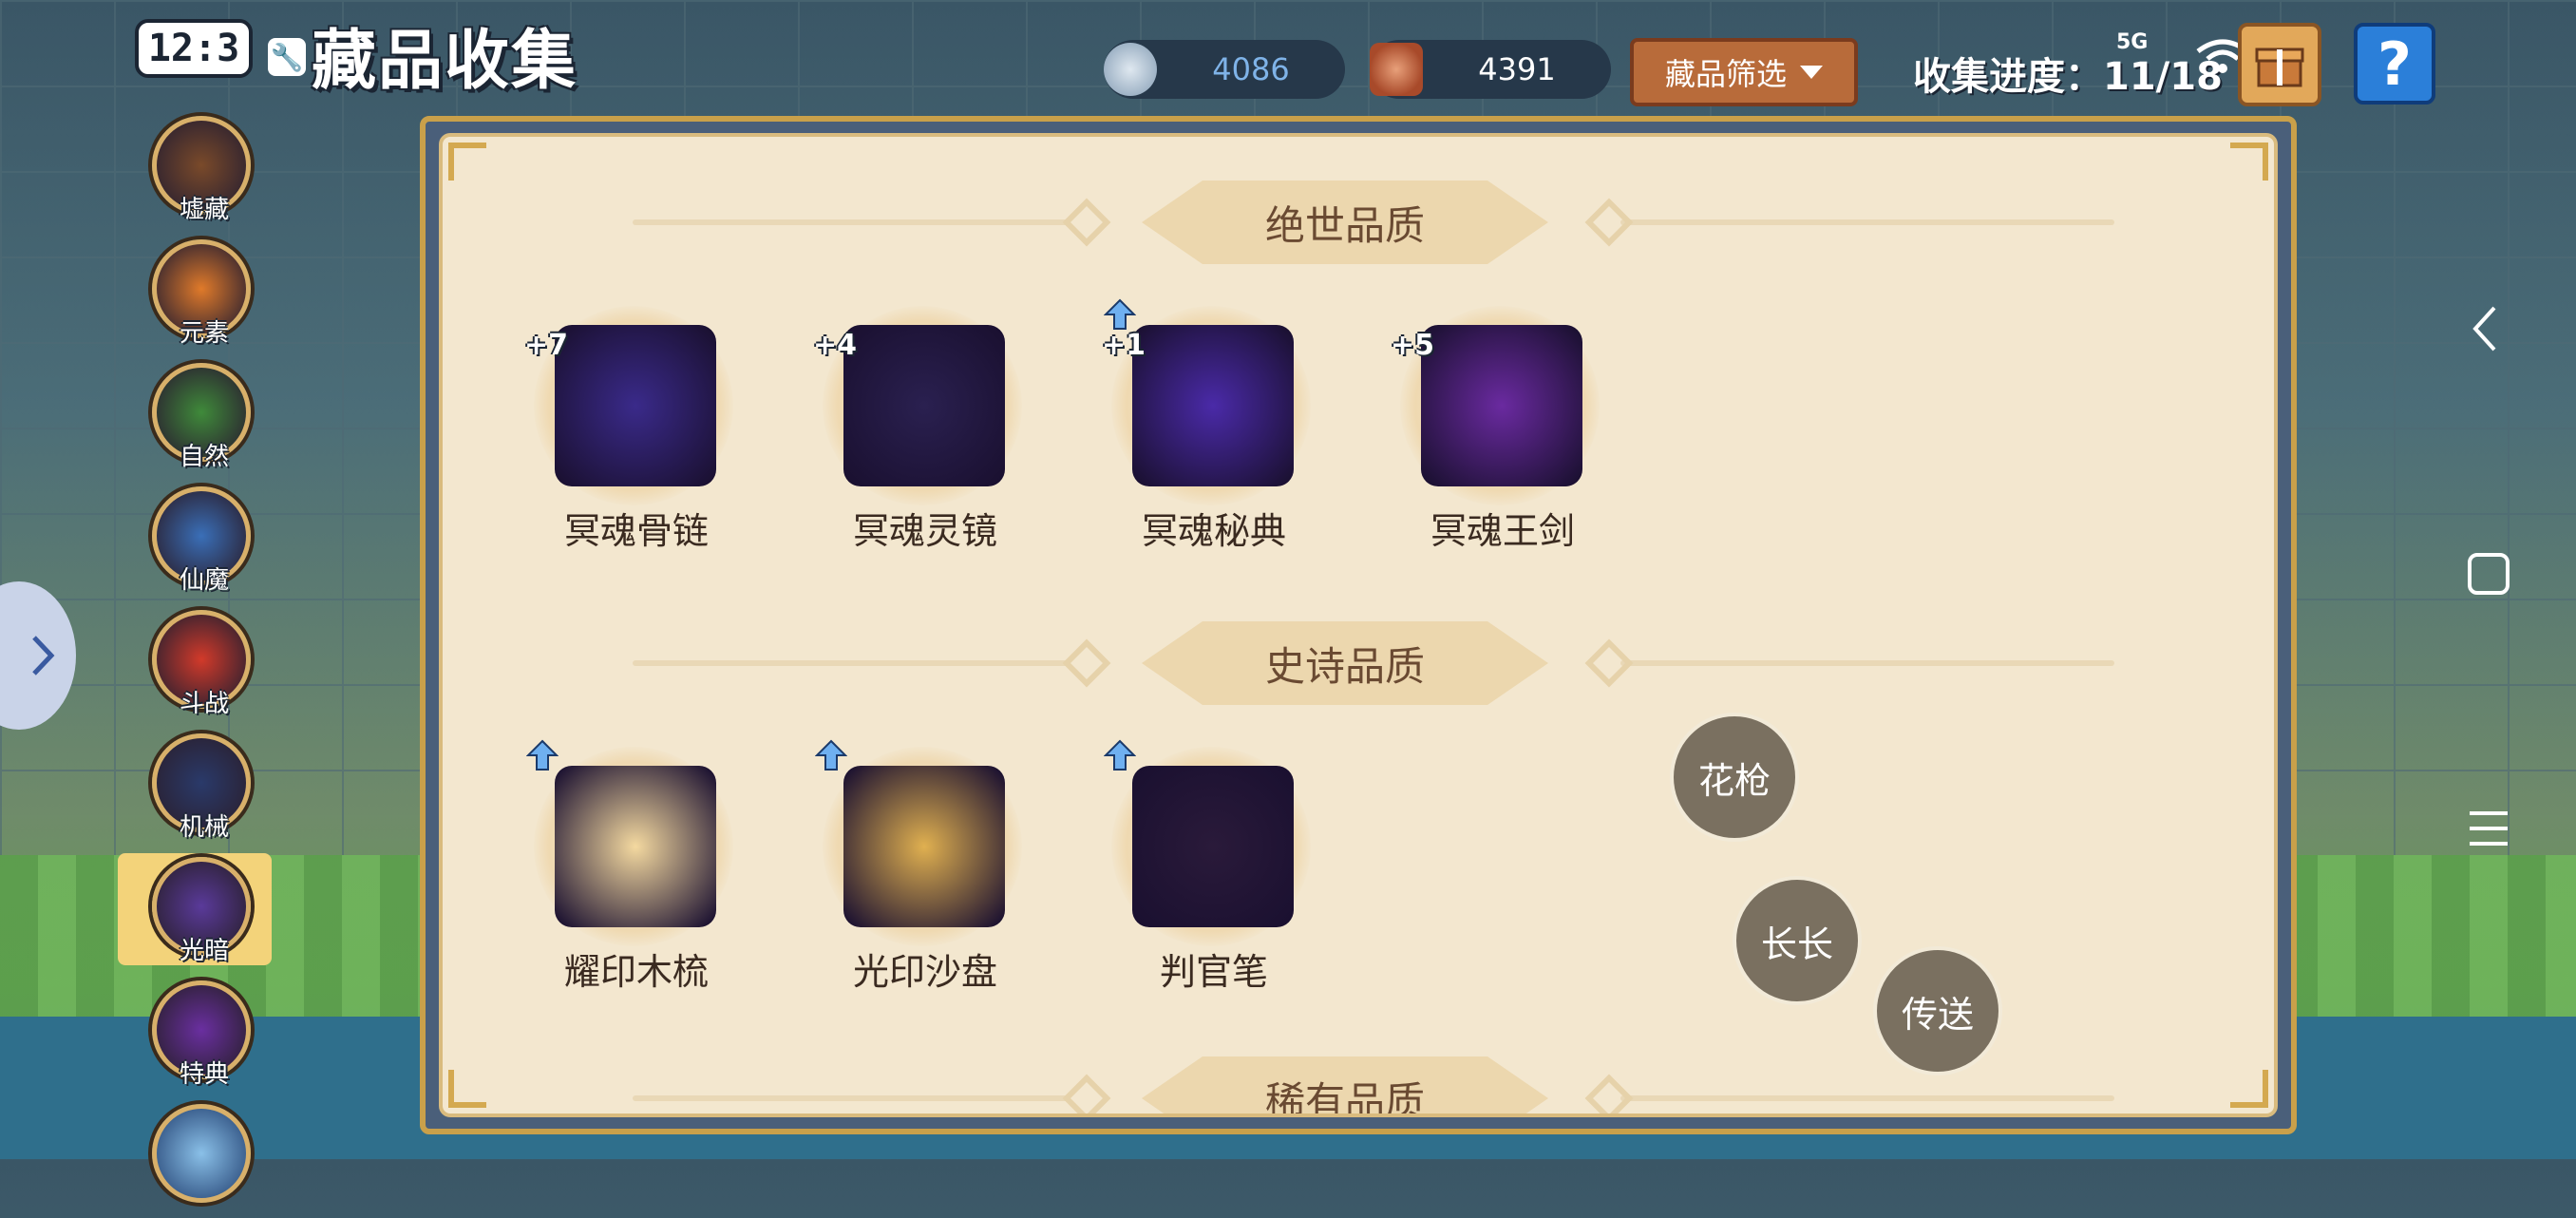  I want to click on filter-label: 藏品筛选, so click(1725, 74).